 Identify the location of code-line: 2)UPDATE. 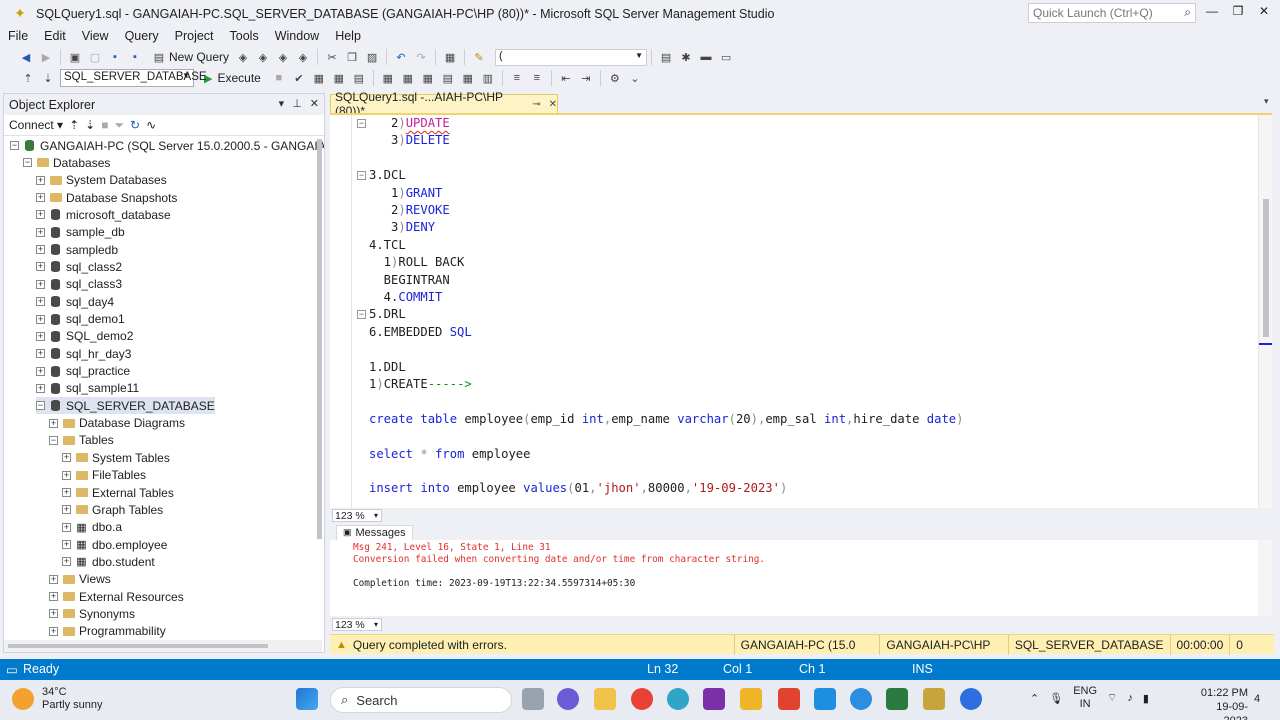
(409, 123).